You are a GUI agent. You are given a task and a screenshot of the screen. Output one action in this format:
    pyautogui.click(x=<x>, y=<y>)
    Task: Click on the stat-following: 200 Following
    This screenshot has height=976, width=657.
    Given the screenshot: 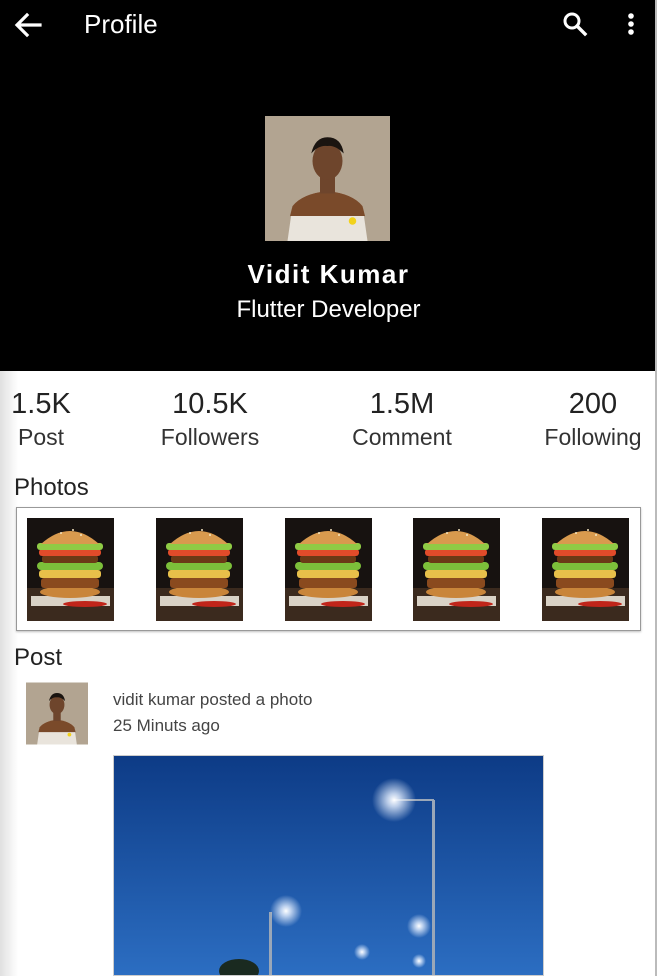 What is the action you would take?
    pyautogui.click(x=593, y=419)
    